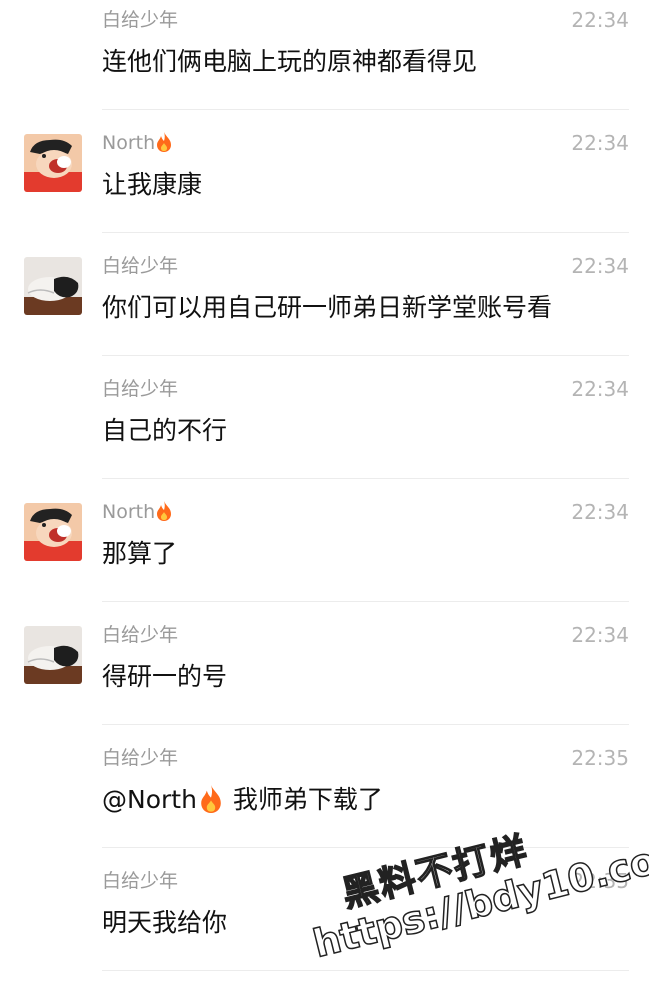  Describe the element at coordinates (164, 431) in the screenshot. I see `message-text: 自己的不行` at that location.